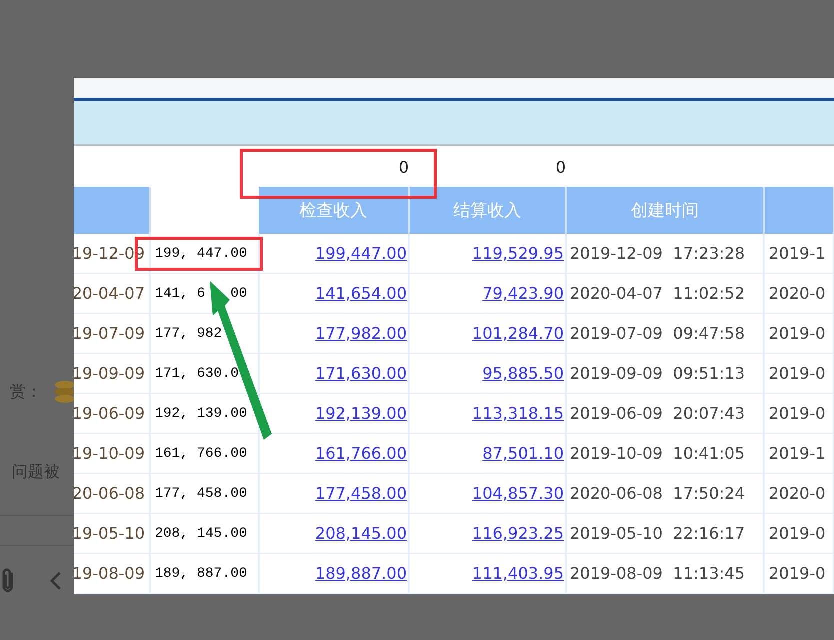 The width and height of the screenshot is (834, 640). I want to click on column-header: 检查收入, so click(334, 210).